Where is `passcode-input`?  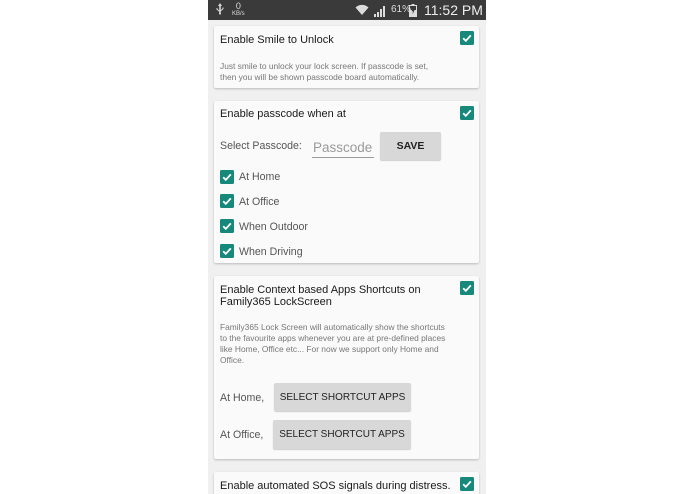 passcode-input is located at coordinates (343, 148).